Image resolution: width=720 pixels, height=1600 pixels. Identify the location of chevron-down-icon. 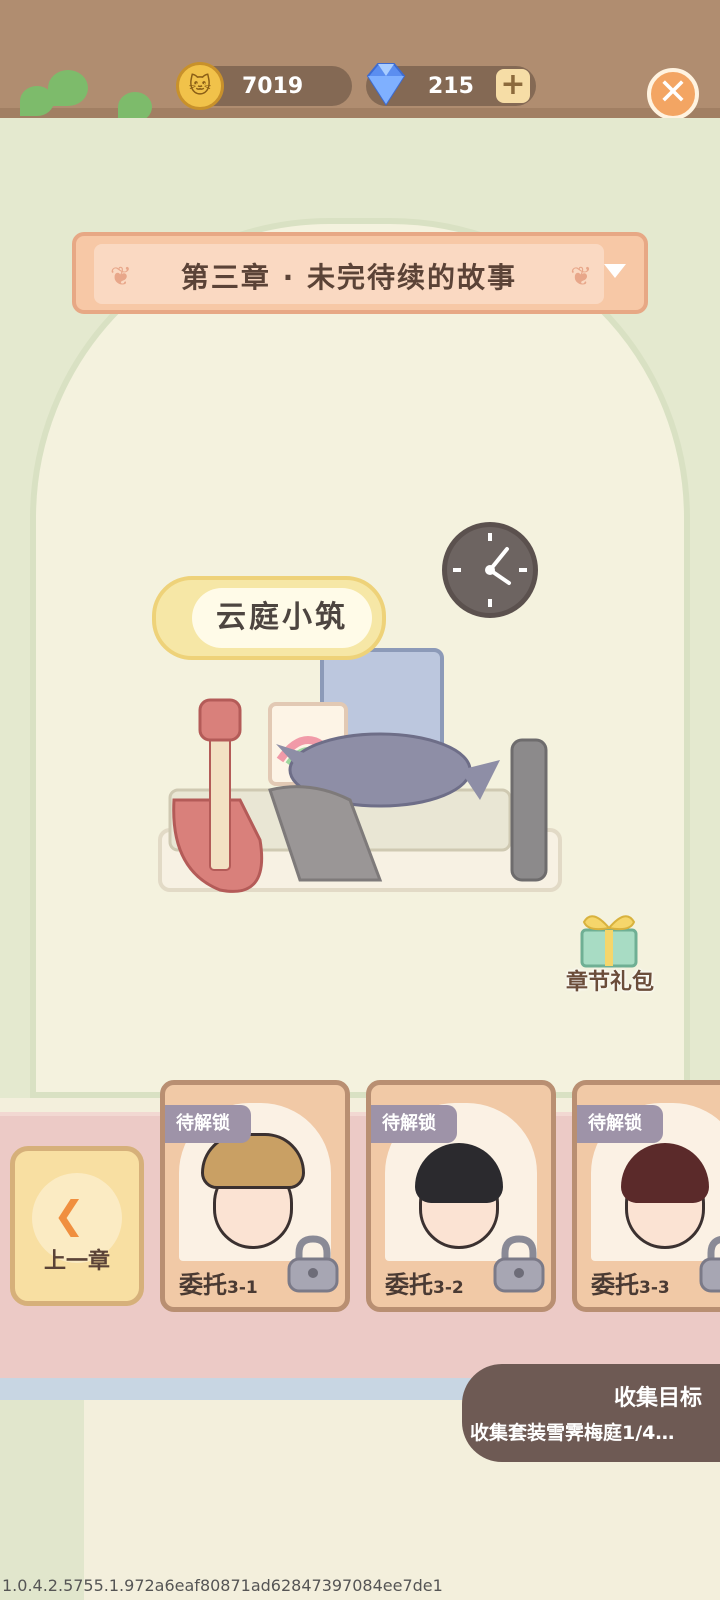
(615, 271).